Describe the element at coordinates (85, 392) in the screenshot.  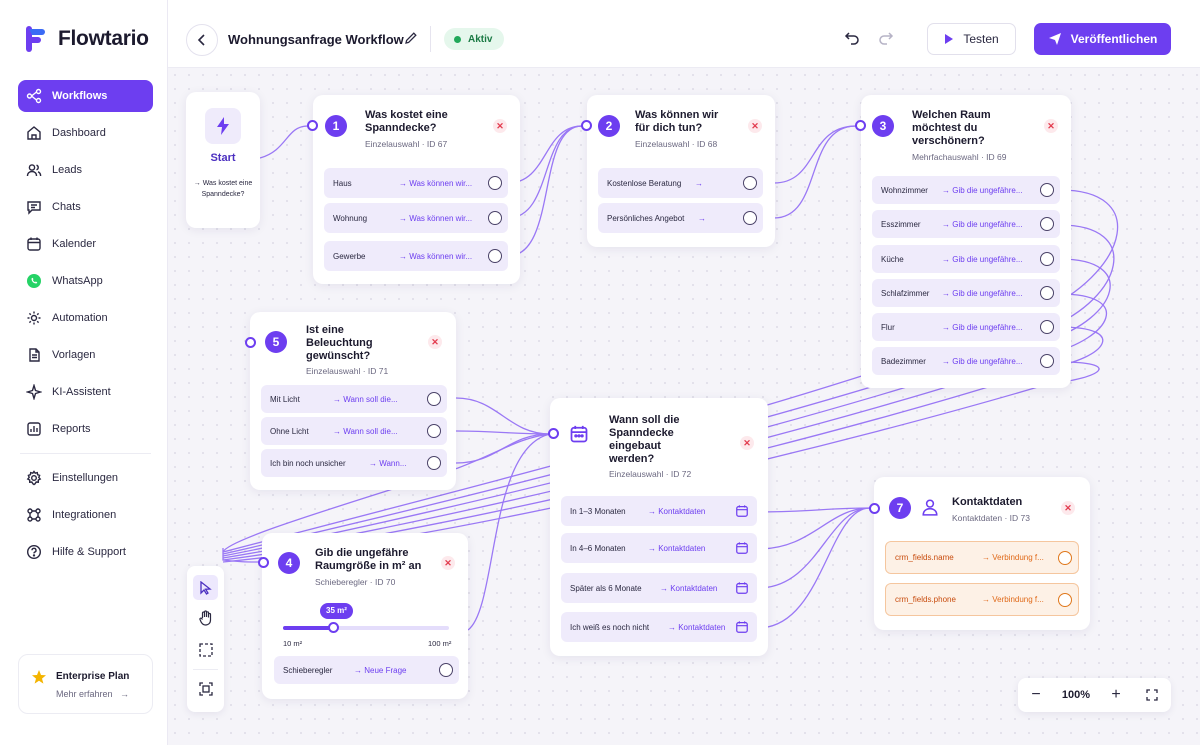
I see `sidebar-item-ki-assistent: KI-Assistent` at that location.